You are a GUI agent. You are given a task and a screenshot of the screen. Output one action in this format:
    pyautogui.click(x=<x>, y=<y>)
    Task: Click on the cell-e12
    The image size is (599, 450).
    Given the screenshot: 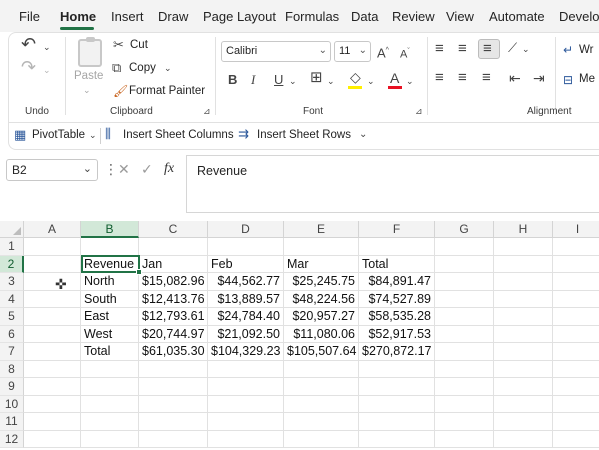 What is the action you would take?
    pyautogui.click(x=321, y=439)
    